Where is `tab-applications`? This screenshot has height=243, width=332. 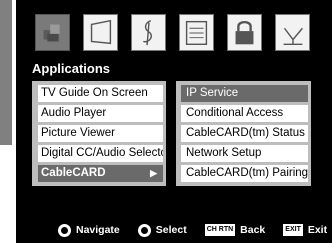
tab-applications is located at coordinates (52, 32).